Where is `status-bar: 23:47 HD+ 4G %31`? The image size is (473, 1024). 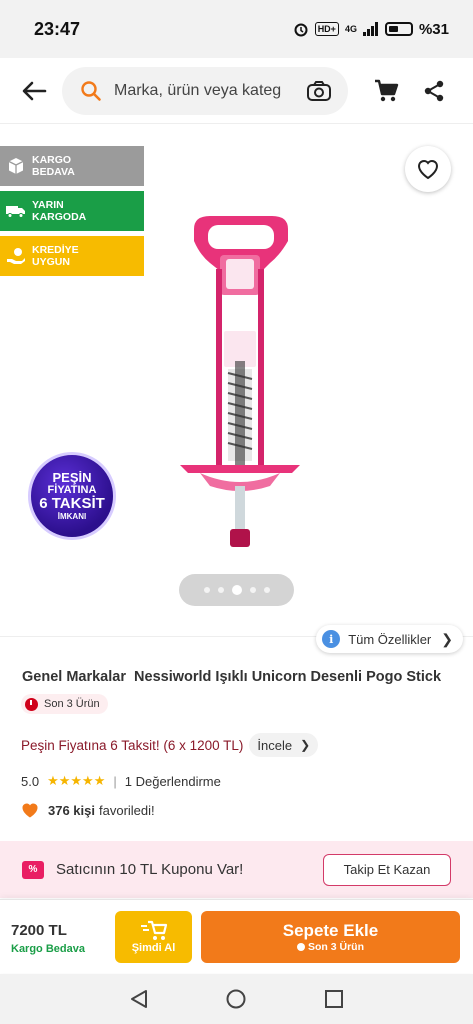 status-bar: 23:47 HD+ 4G %31 is located at coordinates (236, 29).